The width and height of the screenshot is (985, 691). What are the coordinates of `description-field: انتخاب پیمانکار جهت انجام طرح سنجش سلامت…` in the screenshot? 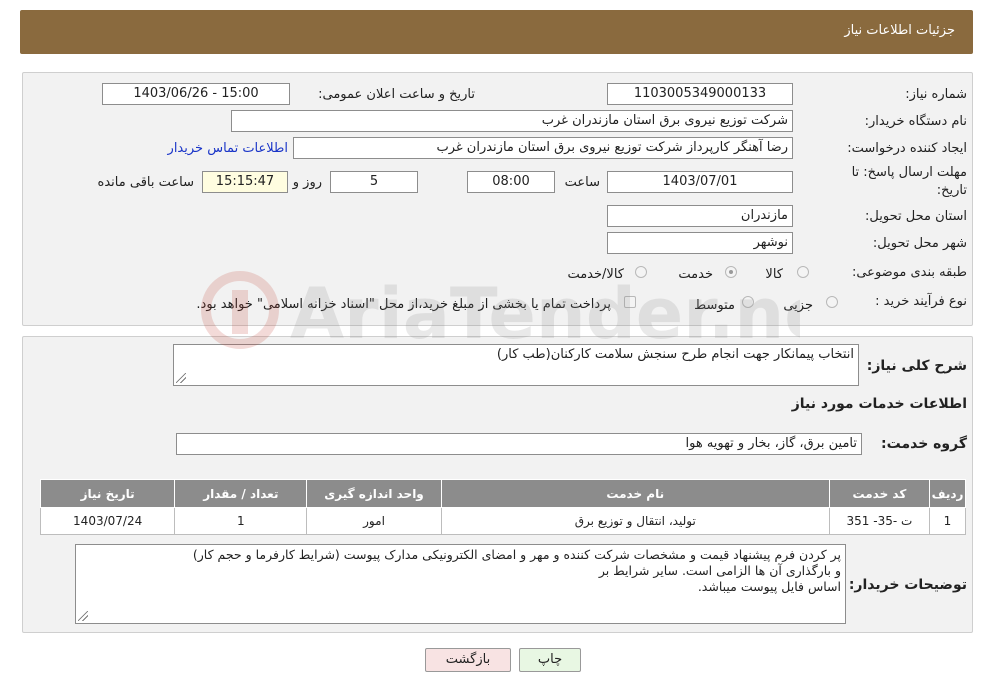 It's located at (516, 365).